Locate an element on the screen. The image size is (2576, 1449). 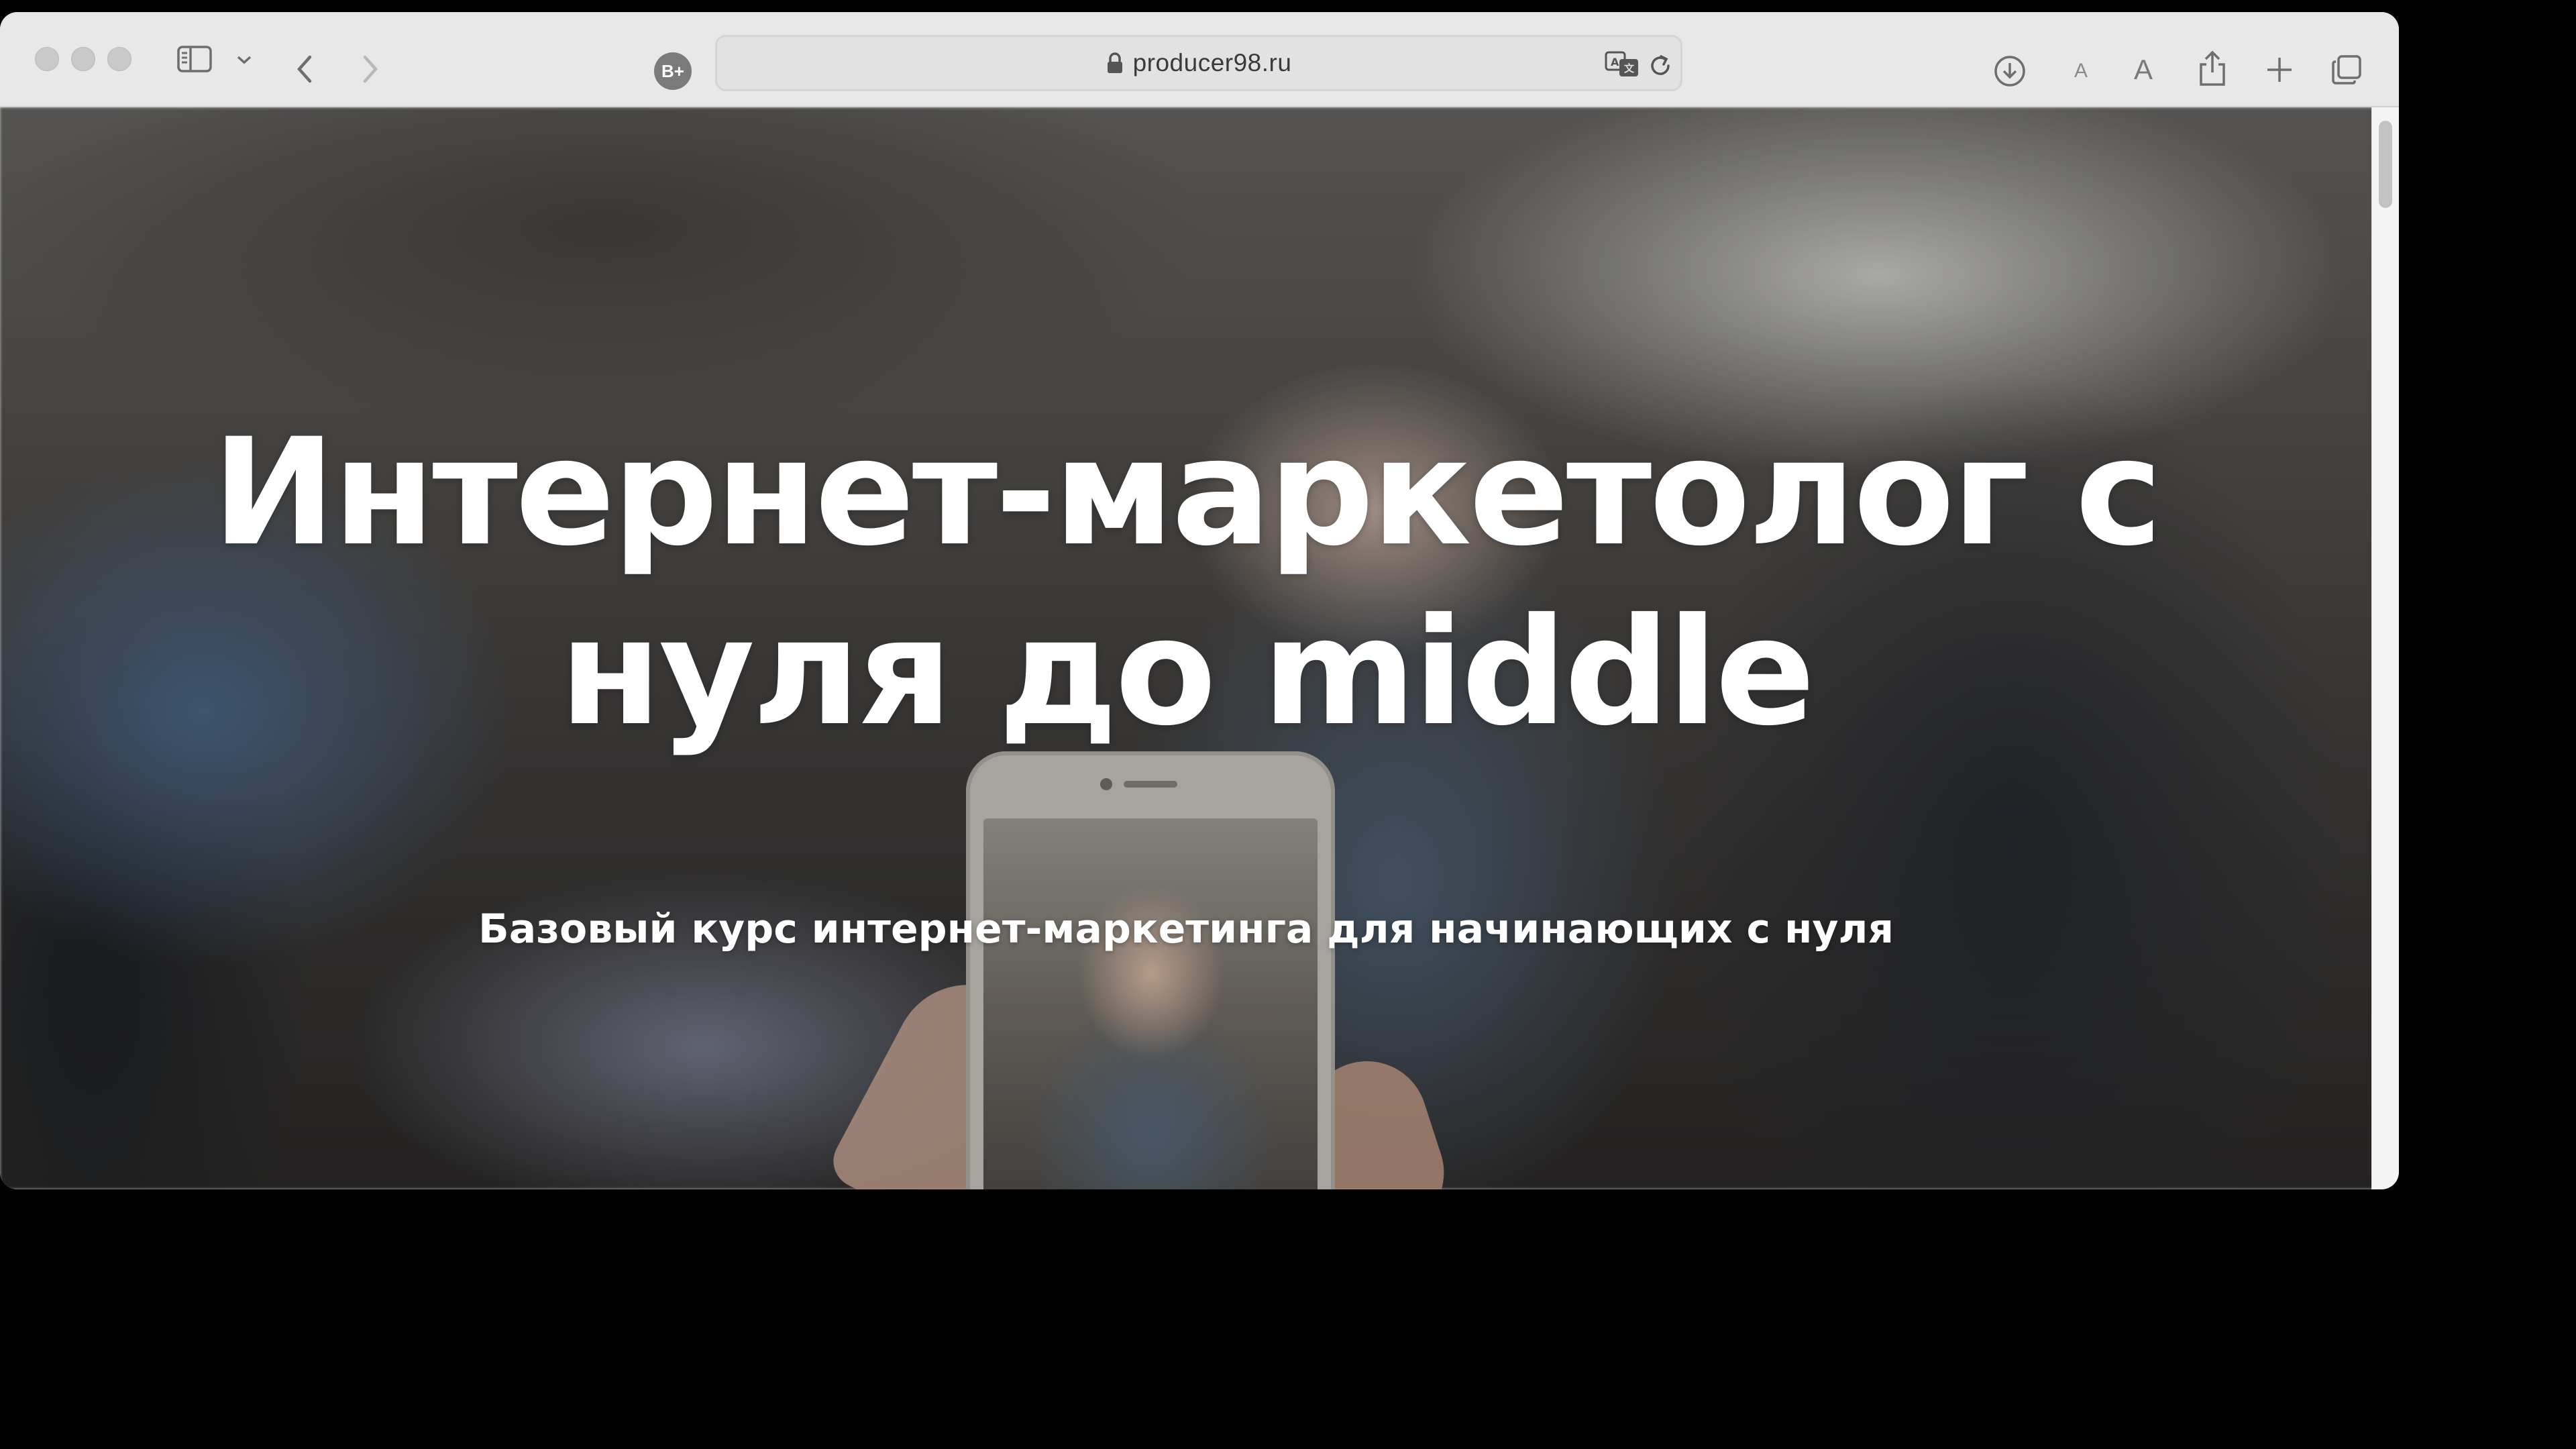
chevron-left-icon is located at coordinates (304, 69).